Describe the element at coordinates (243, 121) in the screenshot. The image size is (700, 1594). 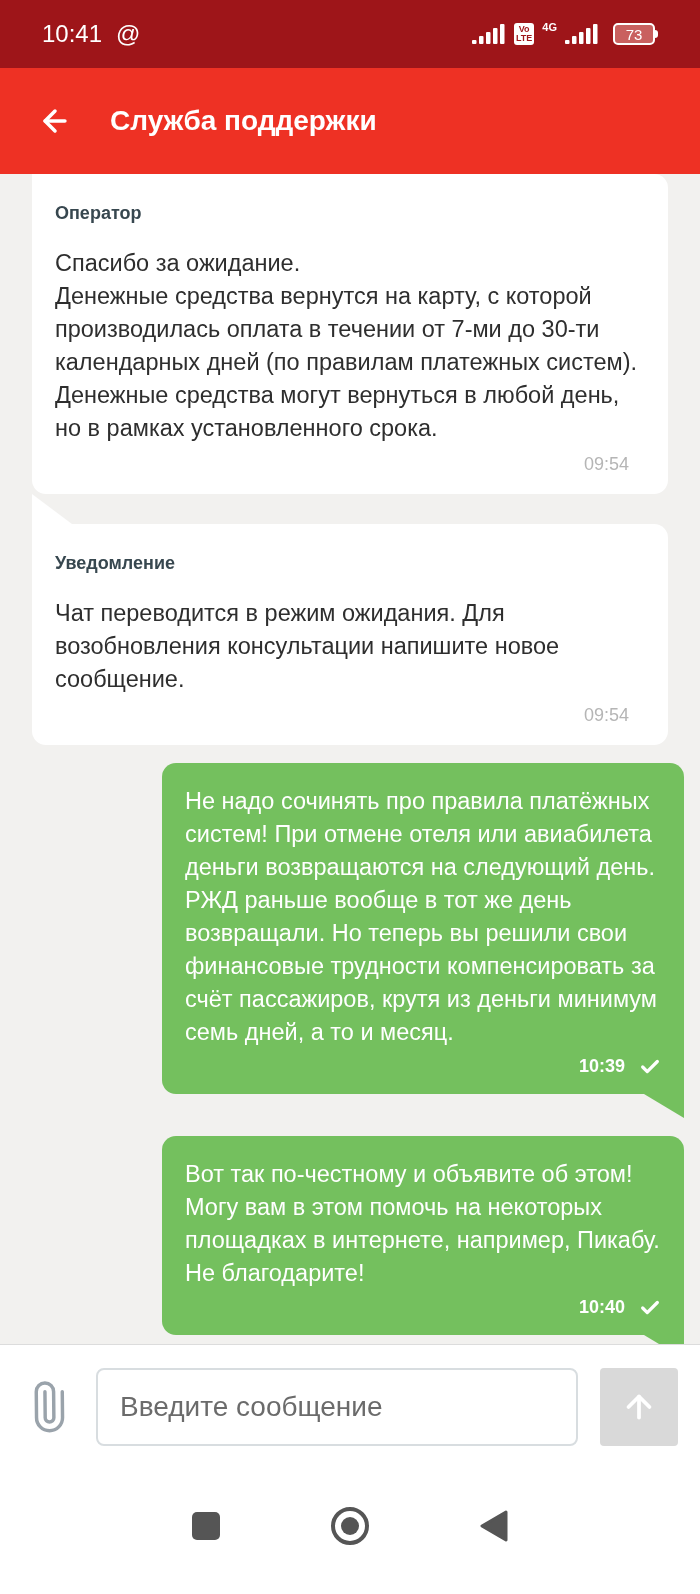
I see `header-title: Служба поддержки` at that location.